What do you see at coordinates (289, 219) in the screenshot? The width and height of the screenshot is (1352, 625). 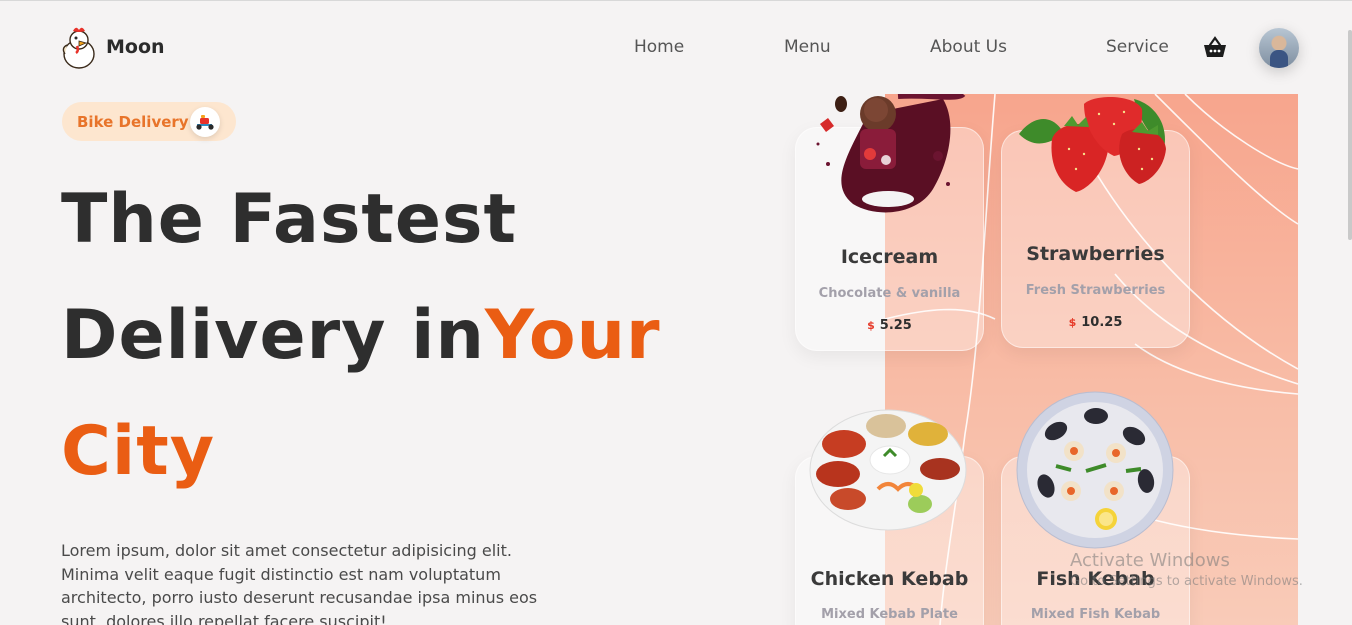 I see `headline-line-1: The Fastest` at bounding box center [289, 219].